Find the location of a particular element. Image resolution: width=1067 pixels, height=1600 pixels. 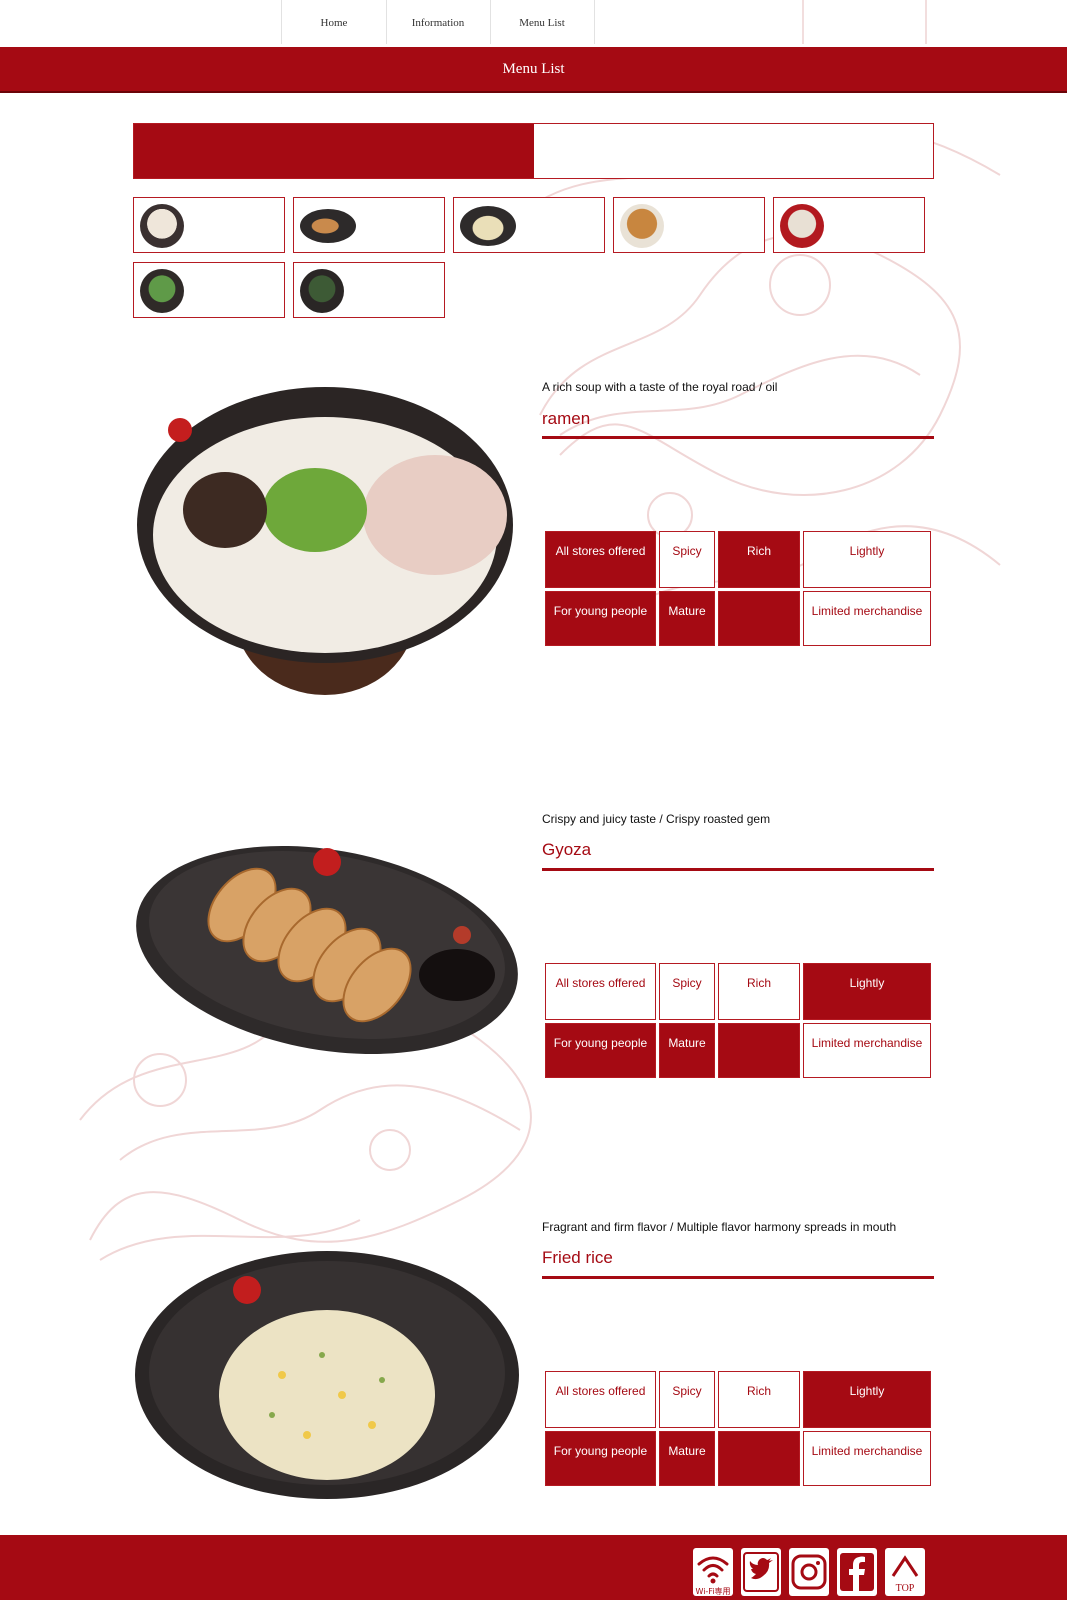

fried-rice-plate-icon is located at coordinates (488, 226).